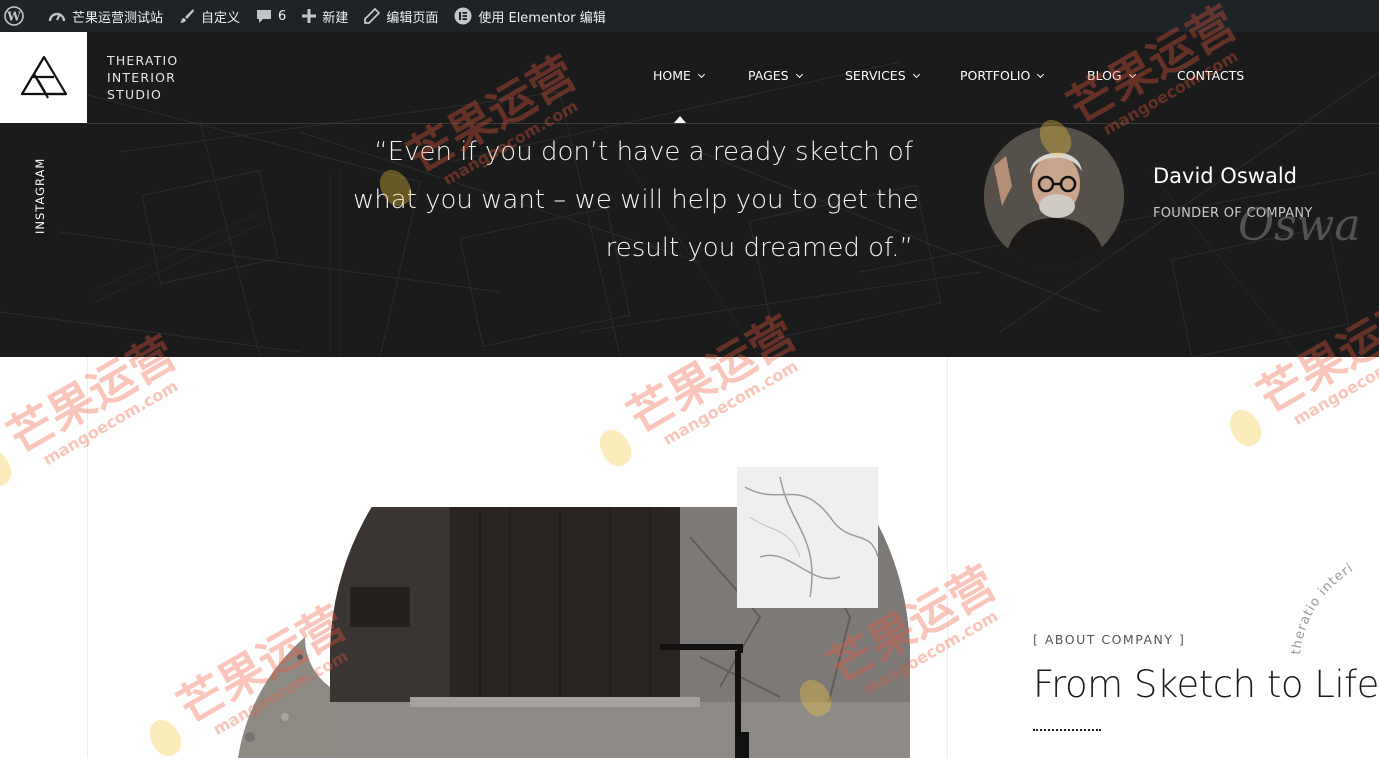 The image size is (1379, 758). I want to click on author-avatar, so click(1054, 196).